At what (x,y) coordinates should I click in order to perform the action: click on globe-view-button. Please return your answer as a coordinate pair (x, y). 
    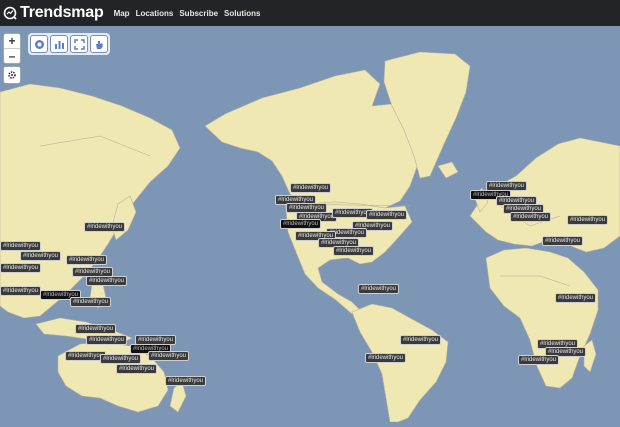
    Looking at the image, I should click on (39, 44).